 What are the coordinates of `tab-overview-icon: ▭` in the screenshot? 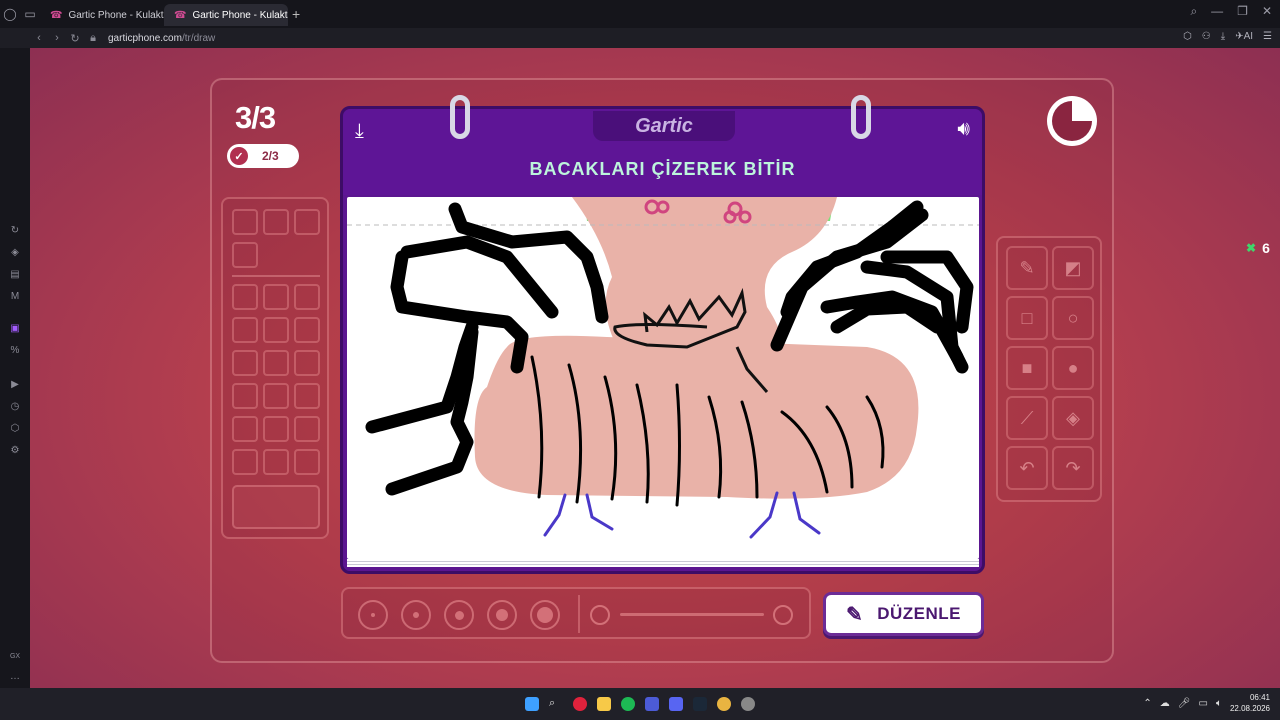 It's located at (30, 14).